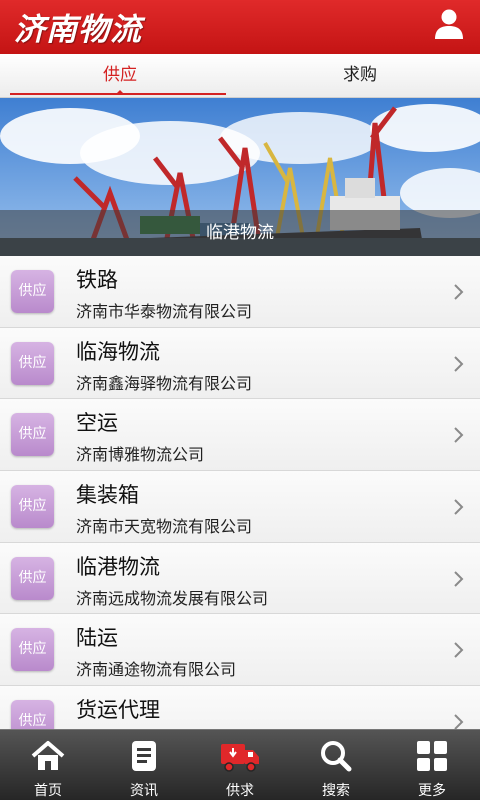 The height and width of the screenshot is (800, 480). I want to click on user-button, so click(449, 24).